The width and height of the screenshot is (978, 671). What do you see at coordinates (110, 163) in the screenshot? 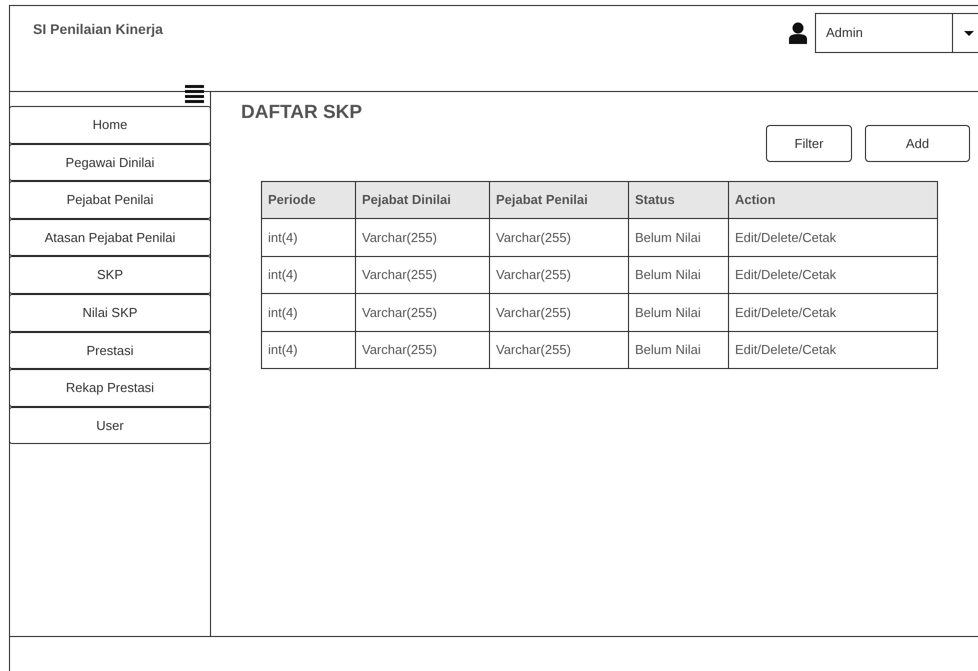
I see `sidebar-item: Pegawai Dinilai` at bounding box center [110, 163].